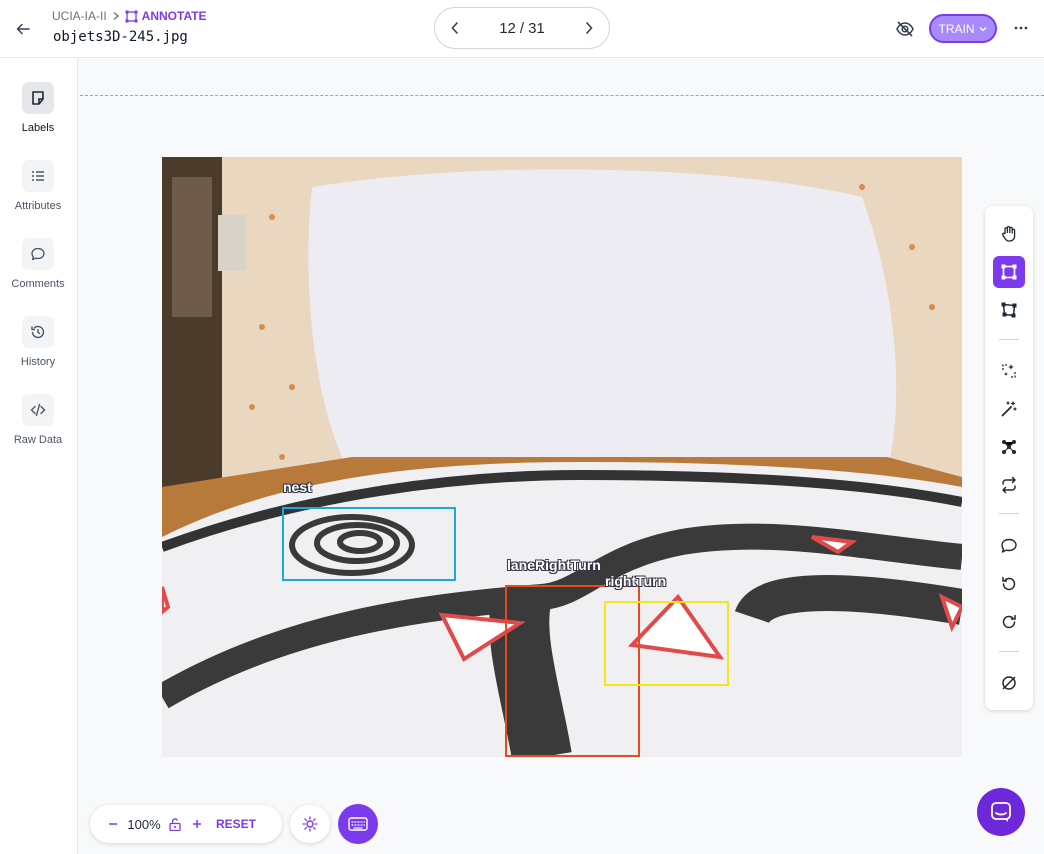 The height and width of the screenshot is (854, 1044). Describe the element at coordinates (536, 28) in the screenshot. I see `pager-total: 31` at that location.